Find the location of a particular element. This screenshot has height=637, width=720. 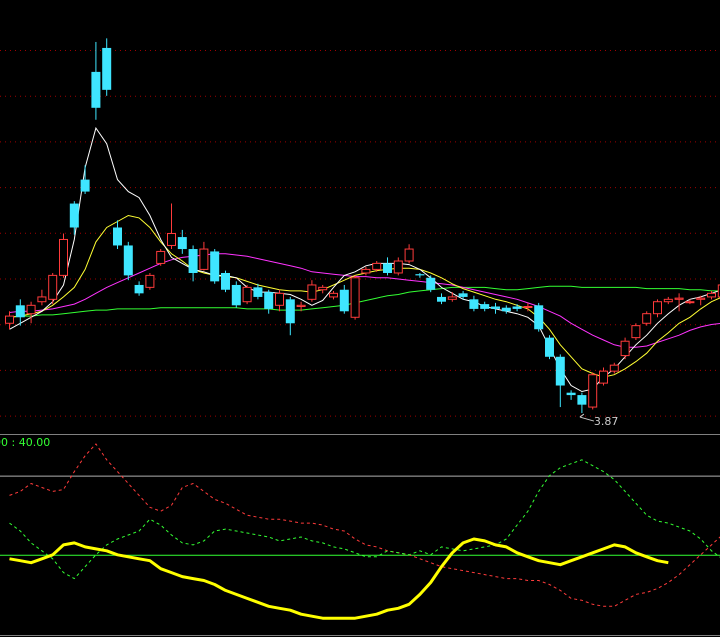

ma60-line is located at coordinates (364, 301).